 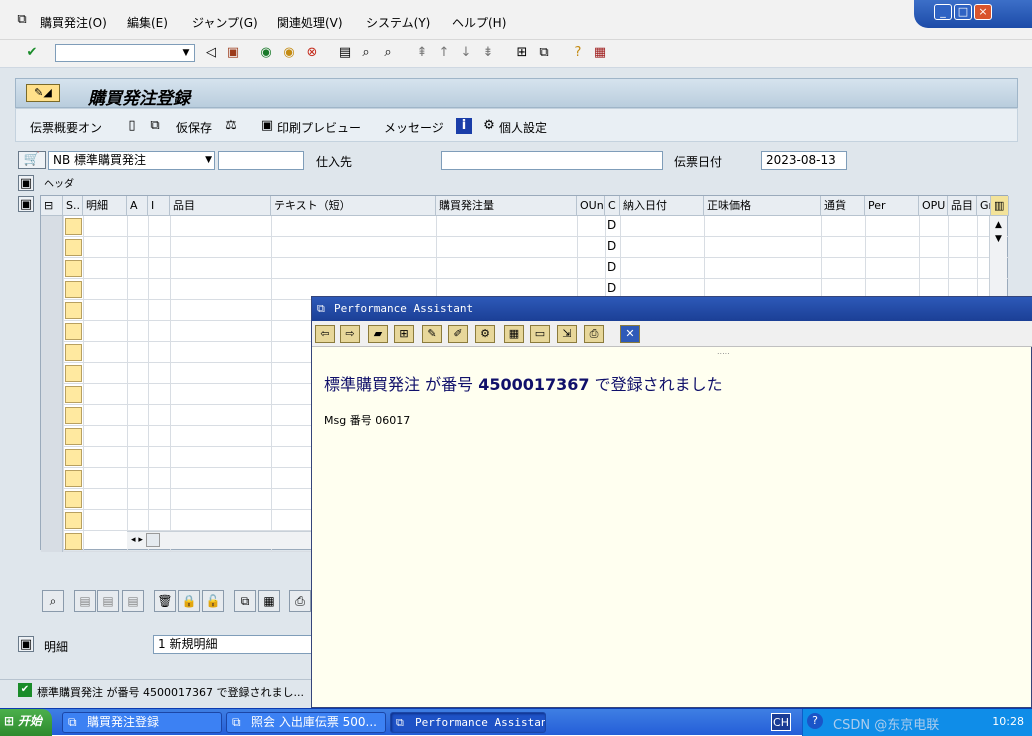 What do you see at coordinates (155, 126) in the screenshot?
I see `other-document-icon: ⧉` at bounding box center [155, 126].